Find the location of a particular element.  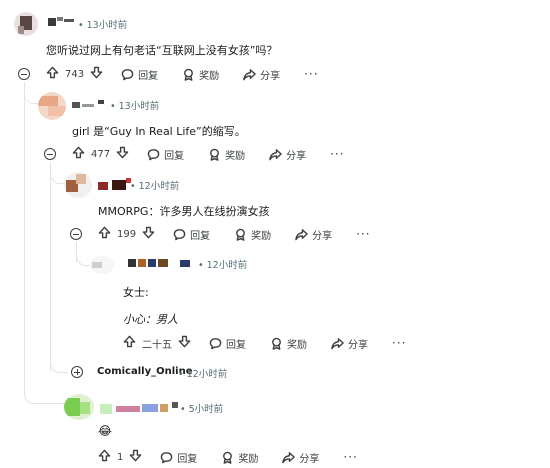

comment-text: MMORPG：许多男人在线扮演女孩 is located at coordinates (184, 211).